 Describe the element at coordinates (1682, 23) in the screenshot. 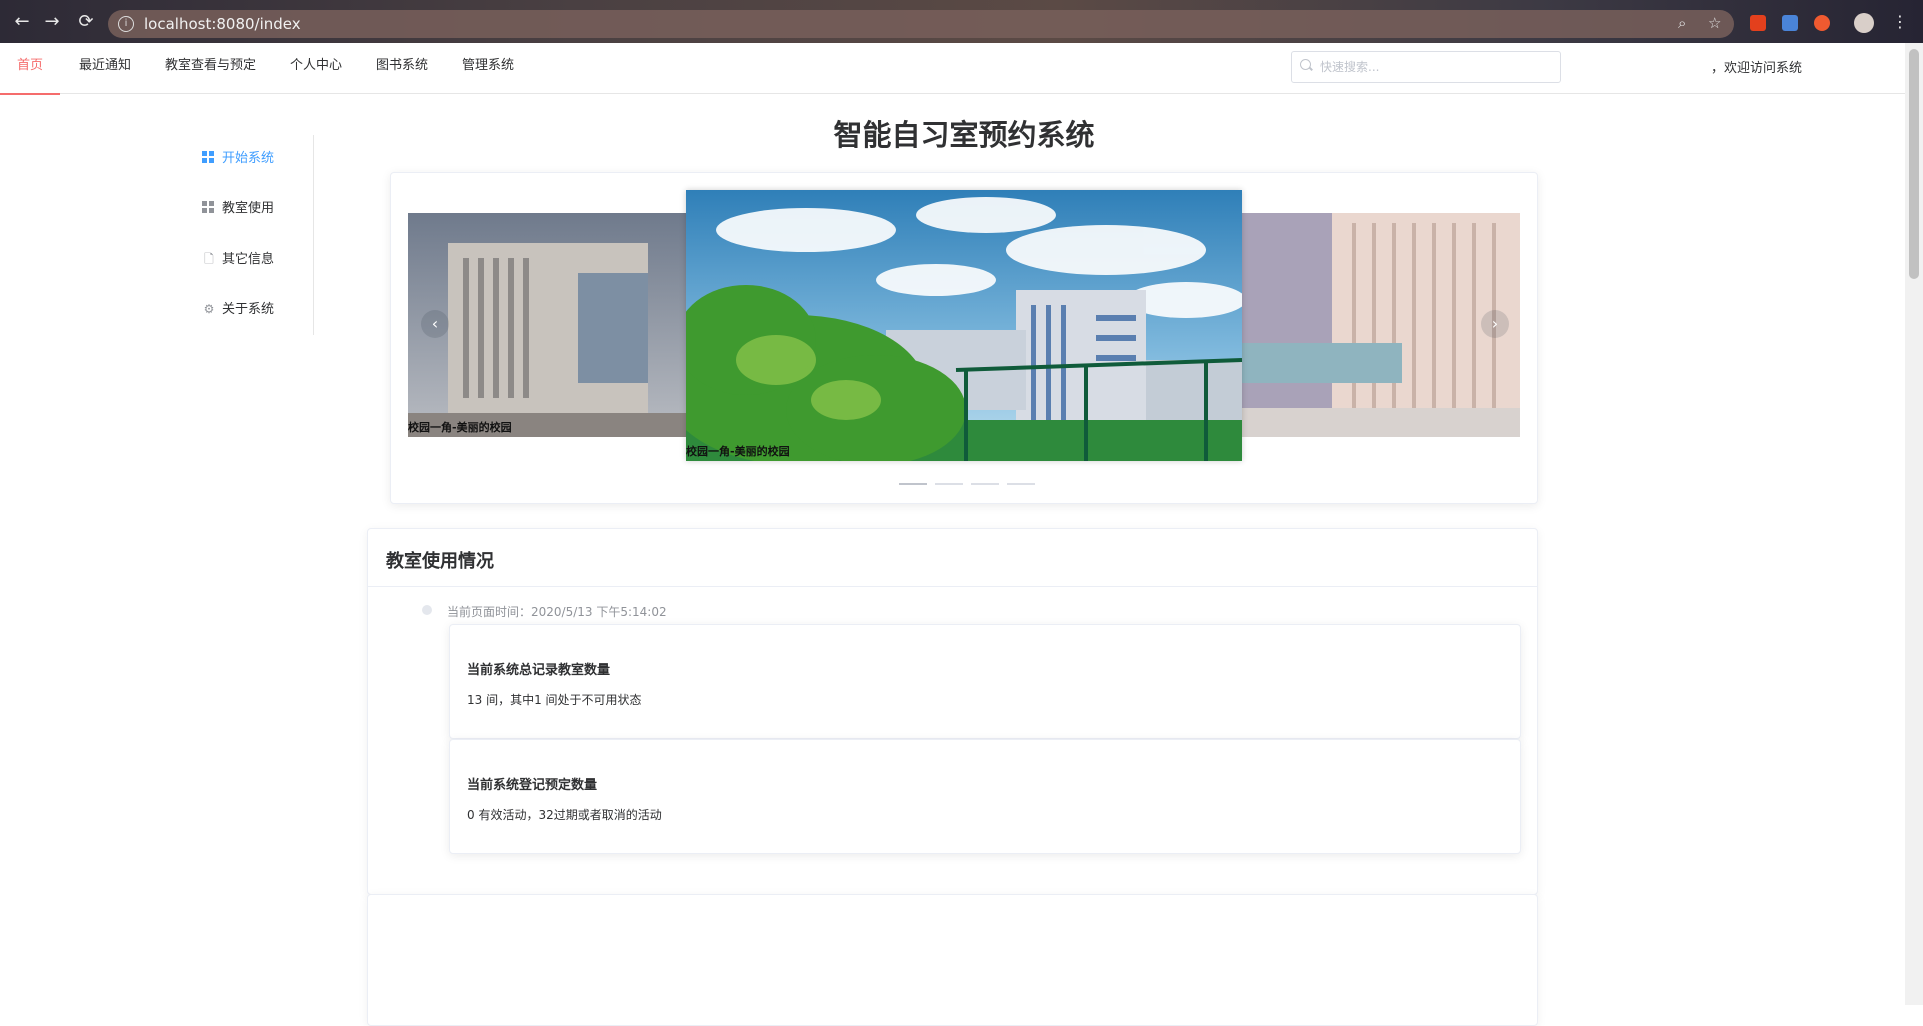

I see `zoom-icon: ⌕` at that location.